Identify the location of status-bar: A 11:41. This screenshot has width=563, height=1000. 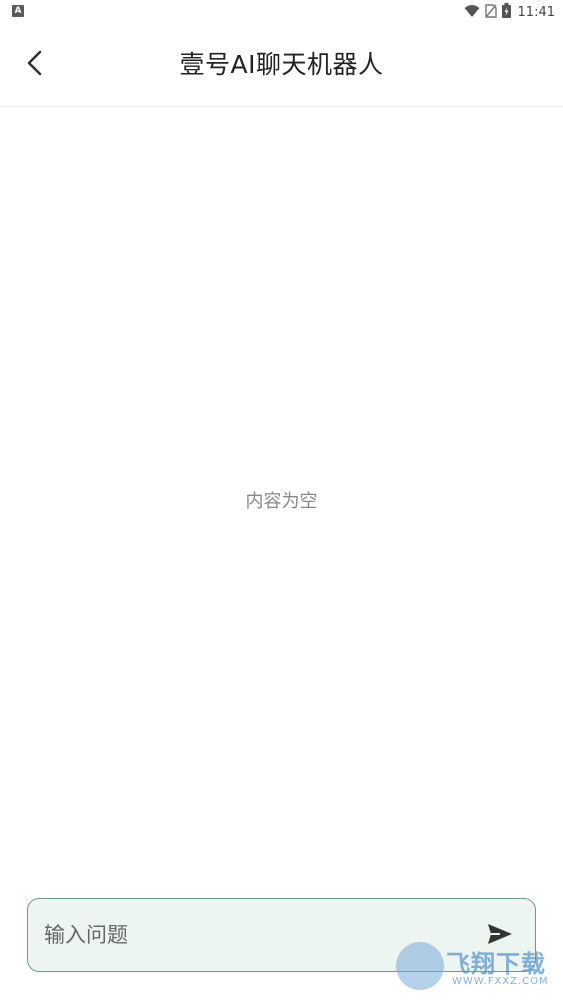
(281, 12).